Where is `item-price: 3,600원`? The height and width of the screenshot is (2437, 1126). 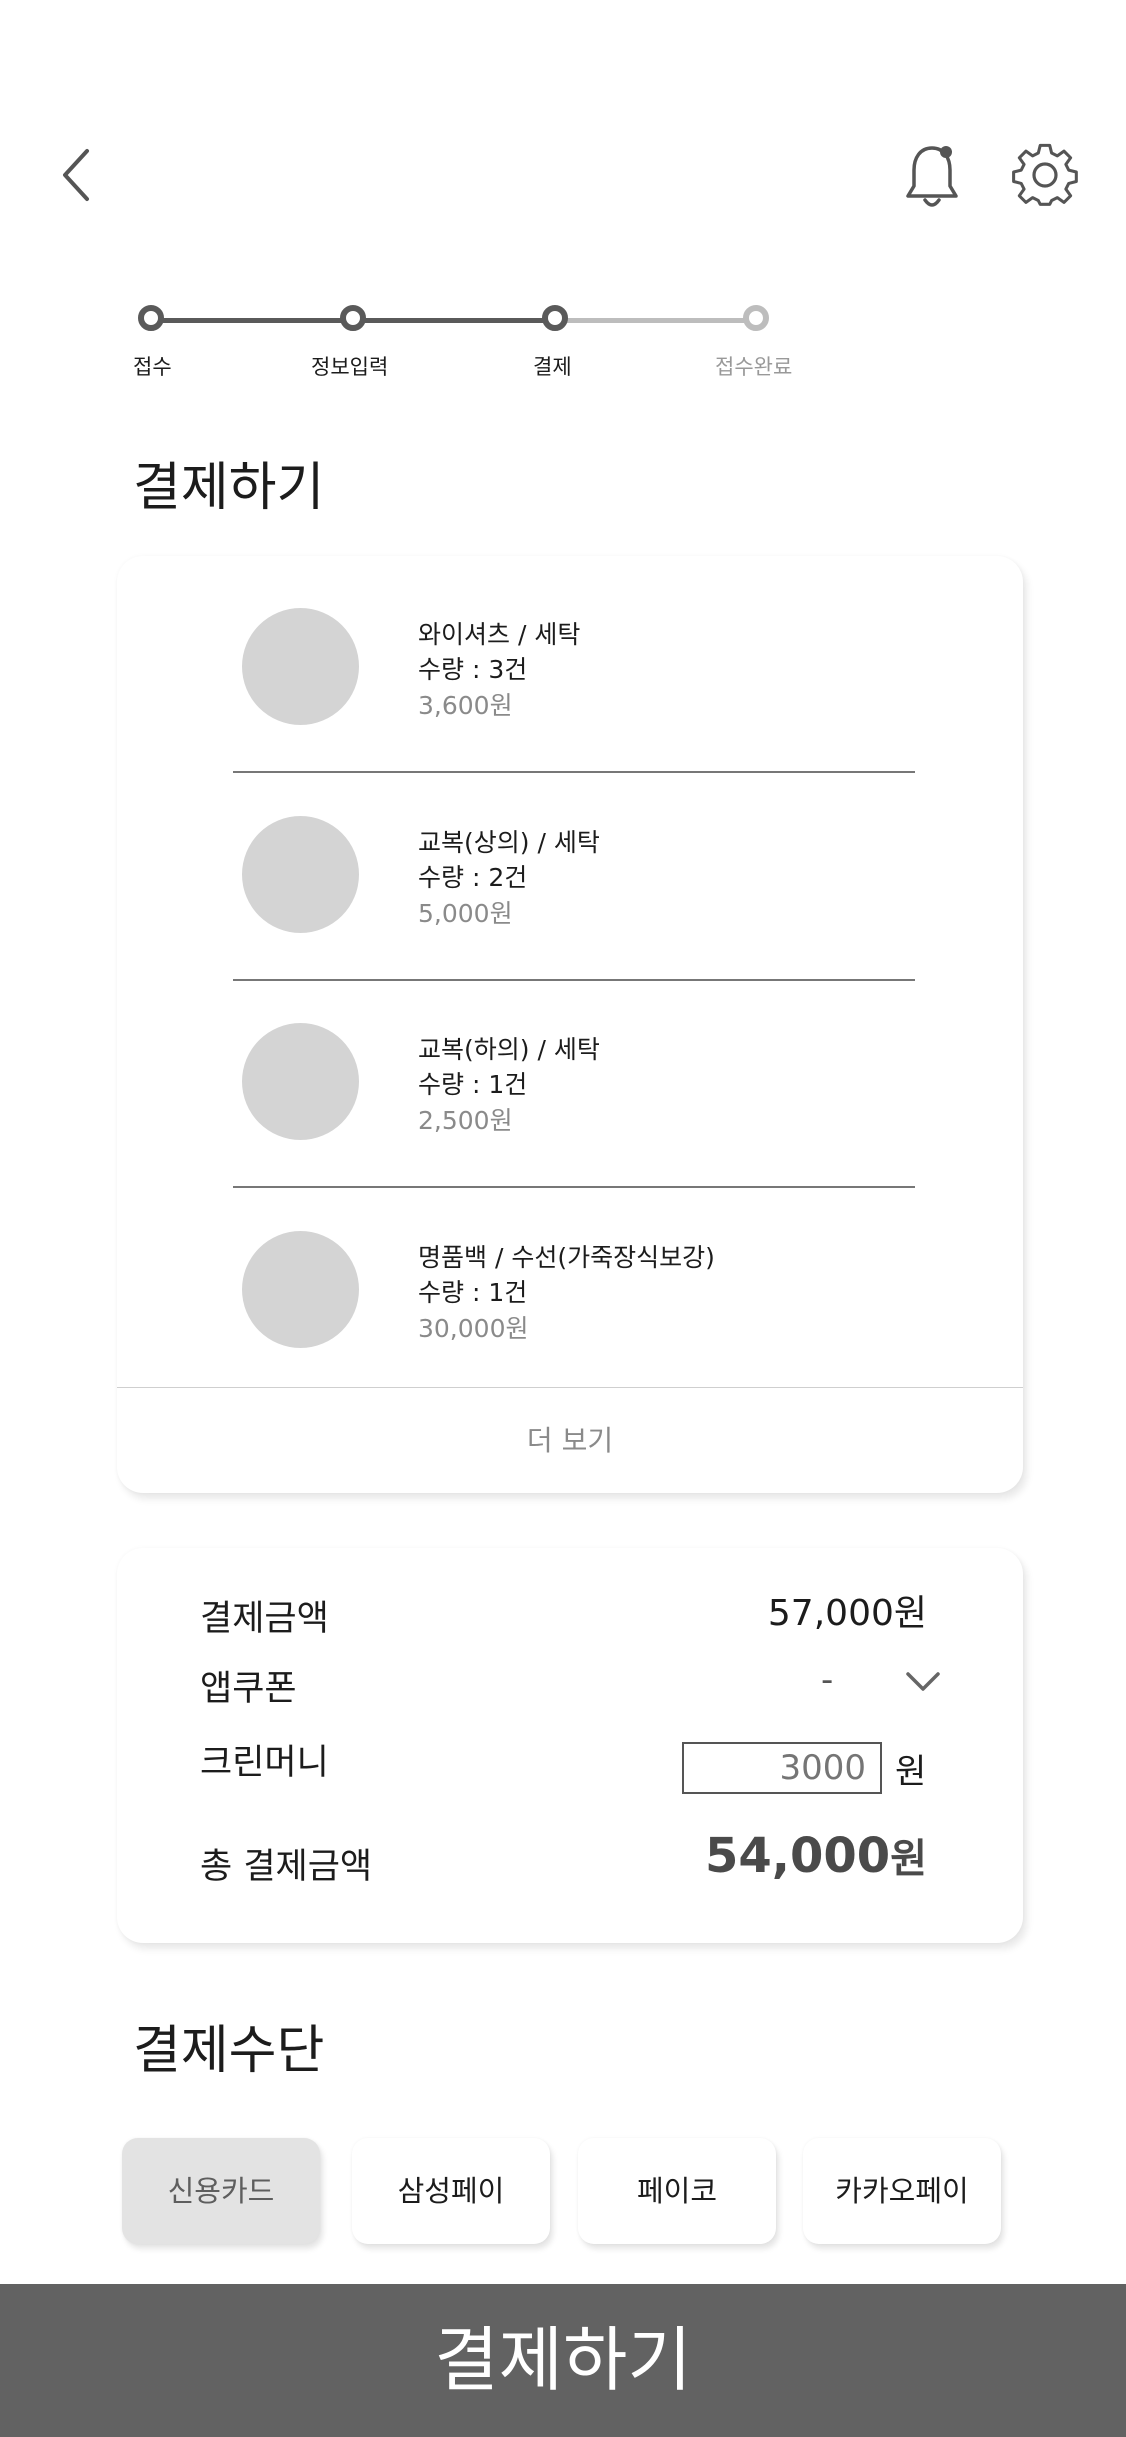 item-price: 3,600원 is located at coordinates (465, 705).